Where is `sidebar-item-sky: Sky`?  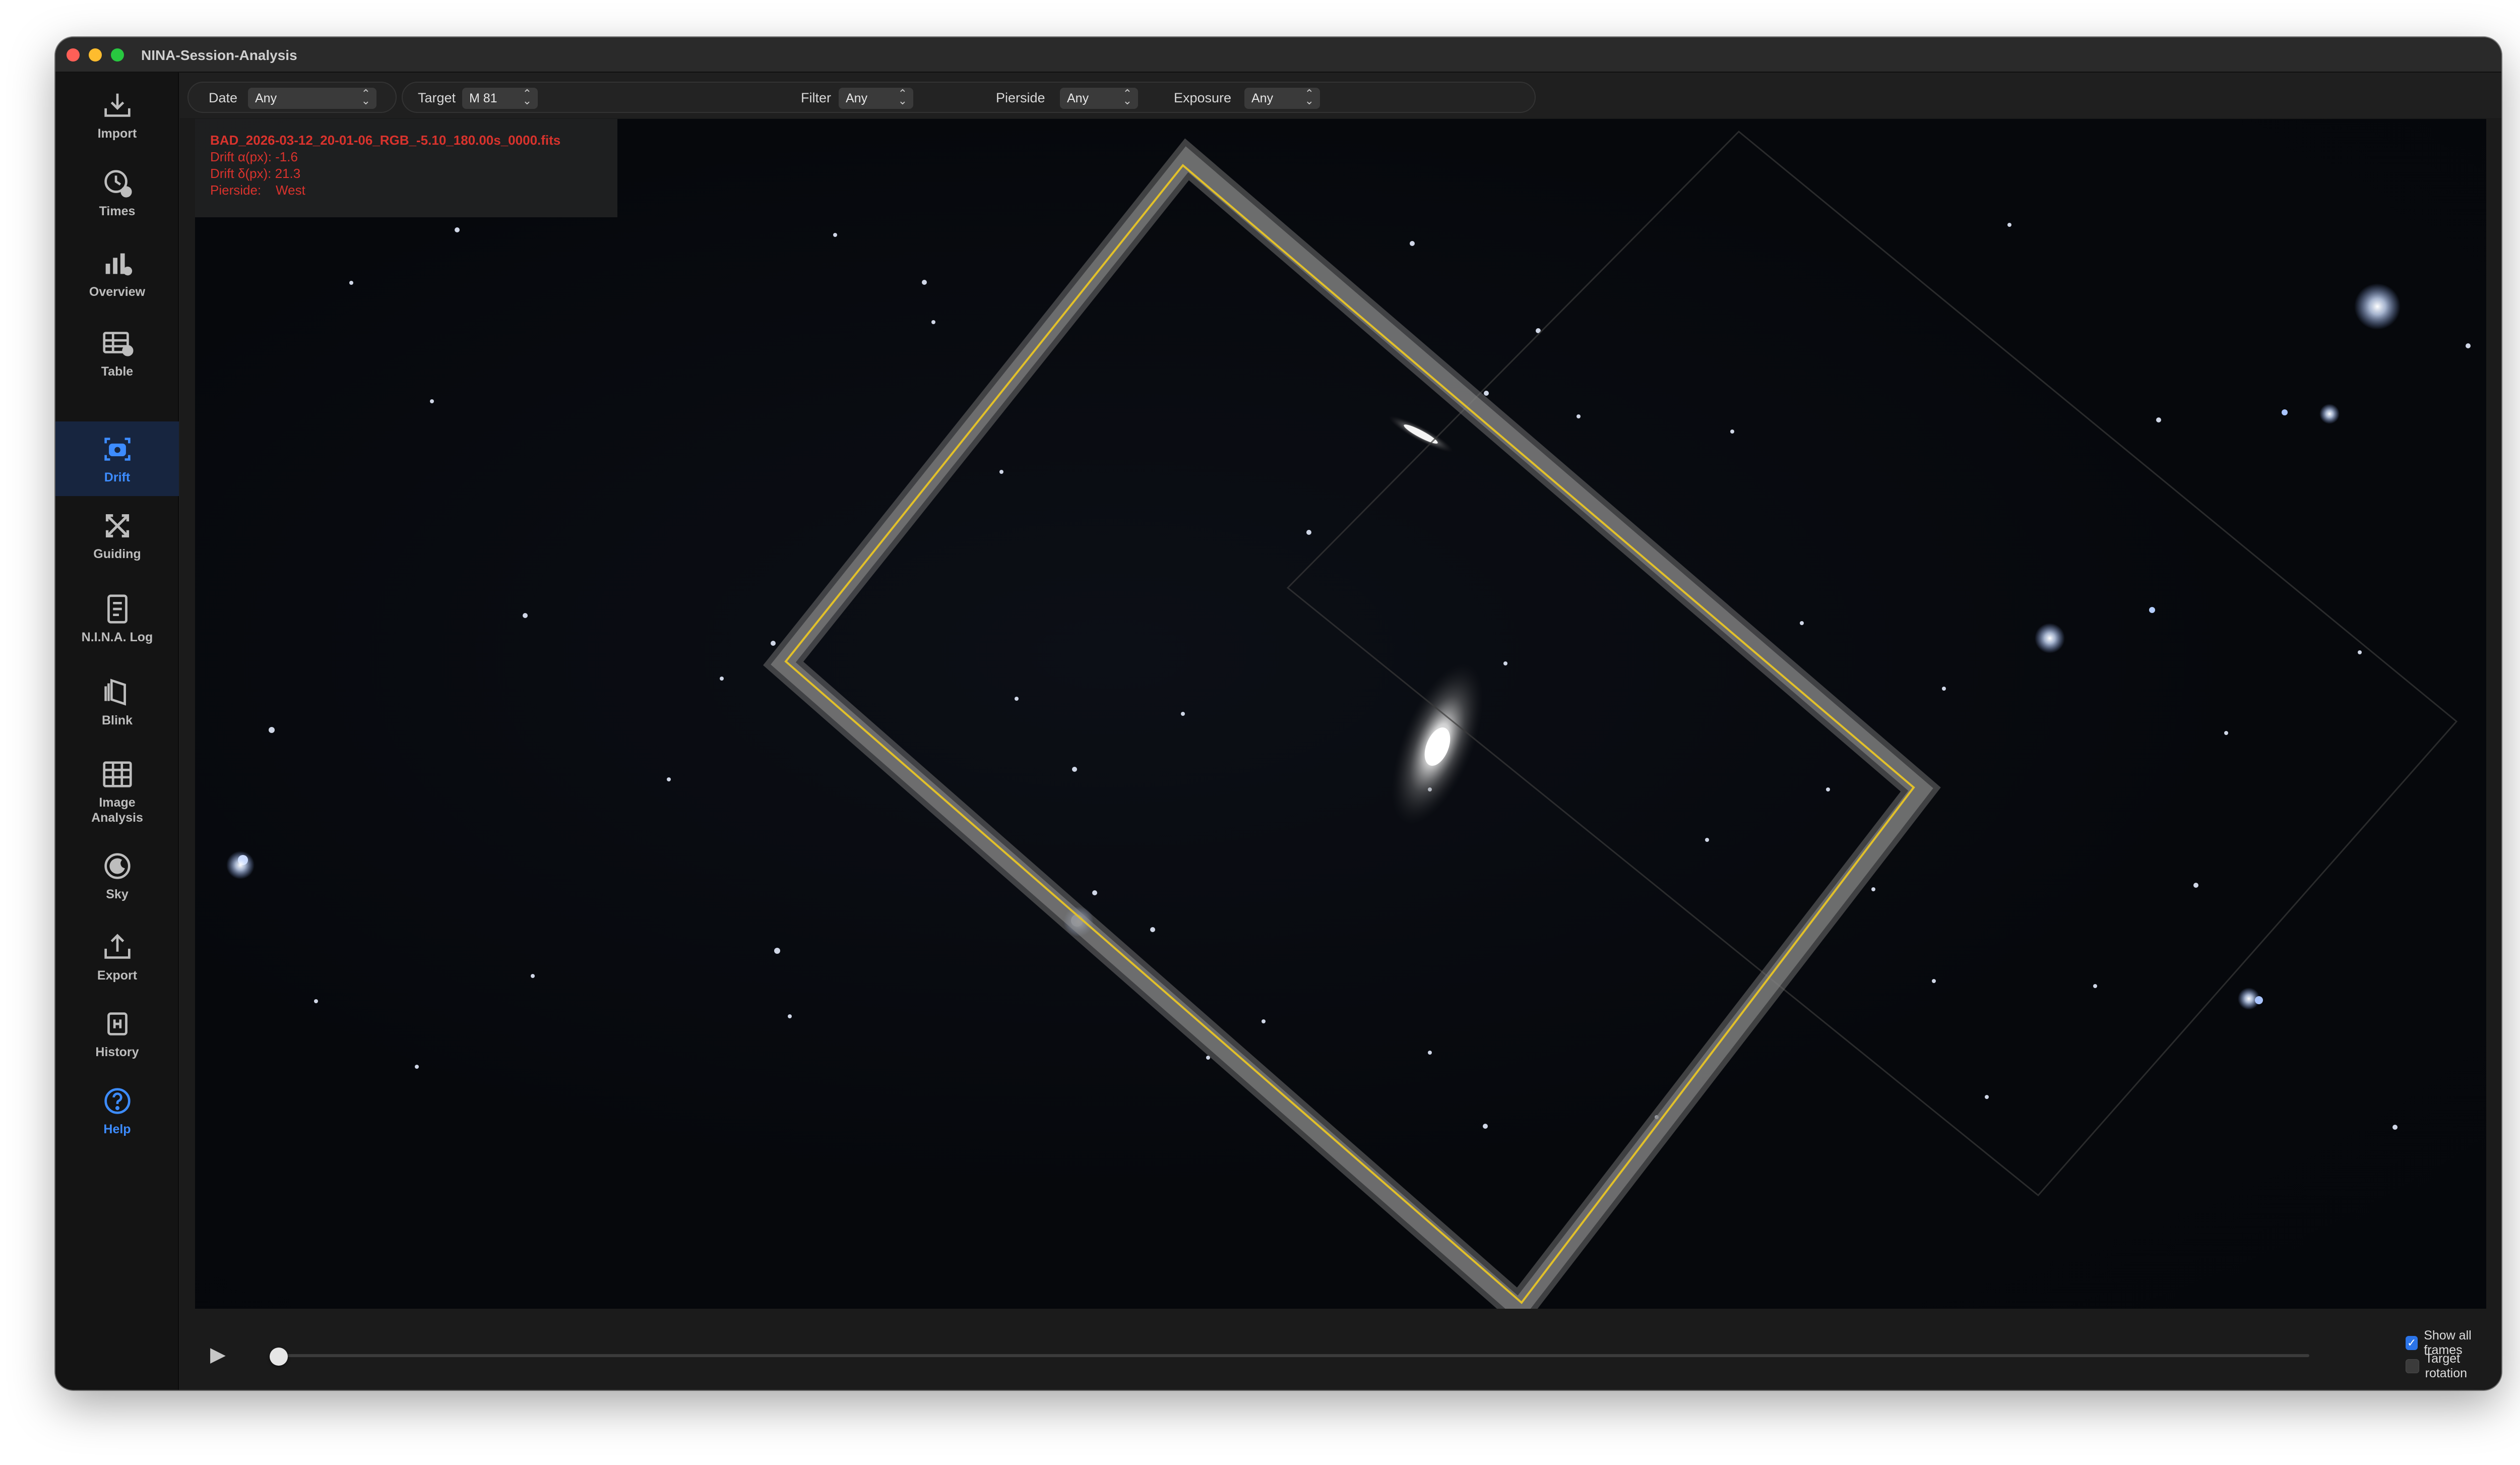 sidebar-item-sky: Sky is located at coordinates (117, 879).